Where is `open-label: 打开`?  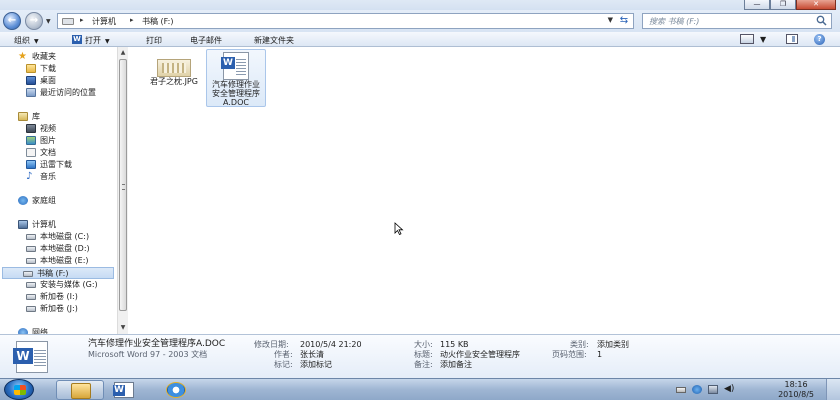
open-label: 打开 is located at coordinates (93, 40).